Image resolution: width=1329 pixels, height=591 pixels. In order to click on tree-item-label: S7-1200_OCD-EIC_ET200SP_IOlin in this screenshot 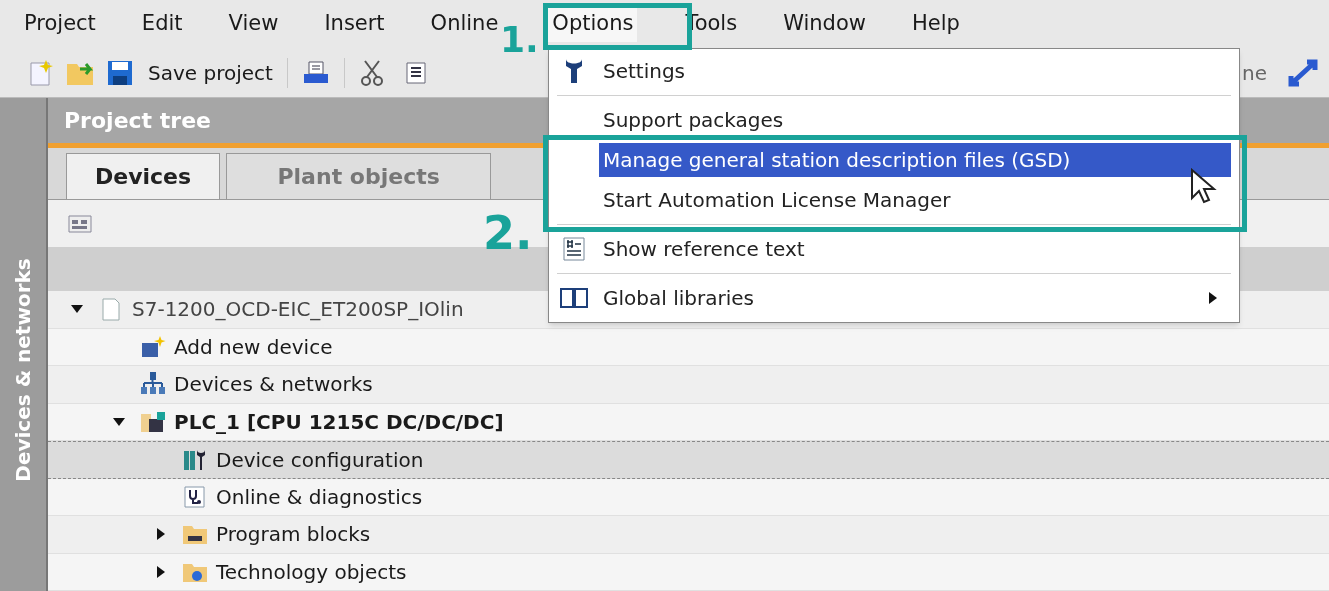, I will do `click(298, 310)`.